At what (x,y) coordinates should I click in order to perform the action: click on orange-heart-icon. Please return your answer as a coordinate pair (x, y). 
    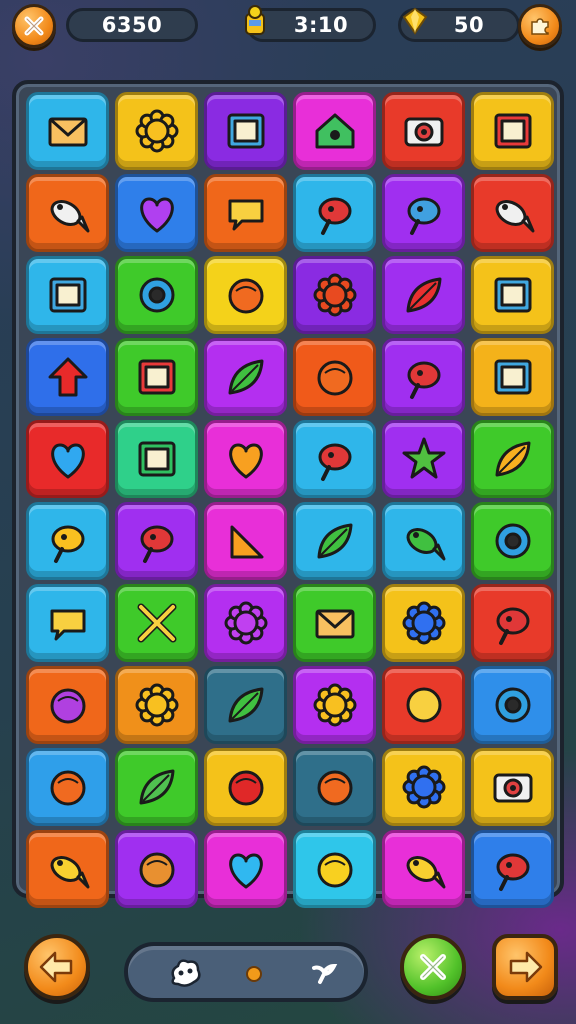
    Looking at the image, I should click on (245, 461).